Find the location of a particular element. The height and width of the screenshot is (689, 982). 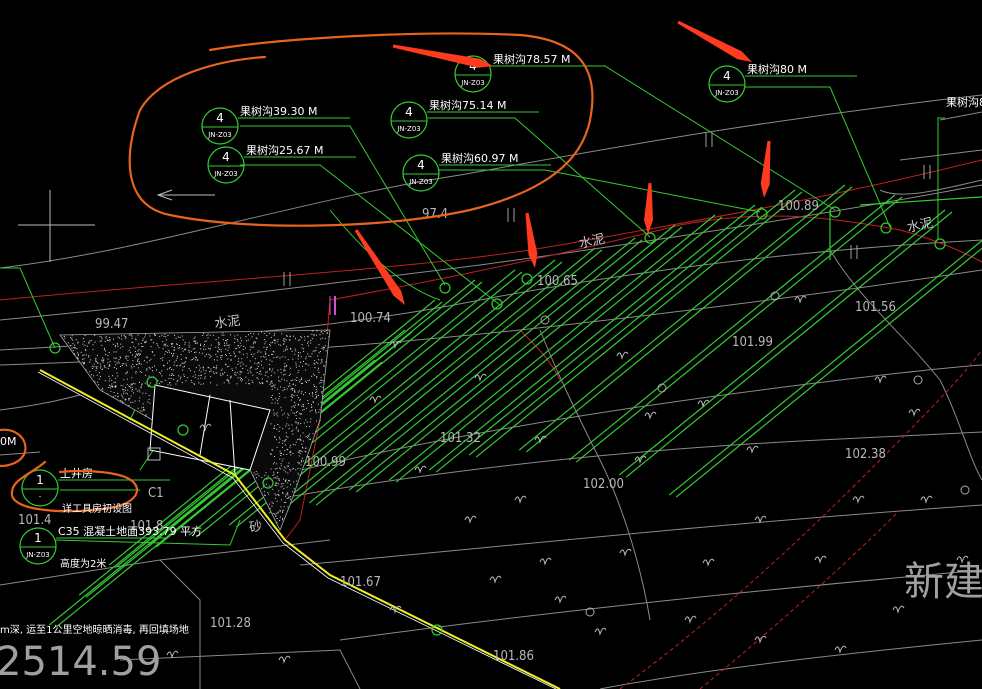

callout-reference: JN-Z03 is located at coordinates (726, 93).